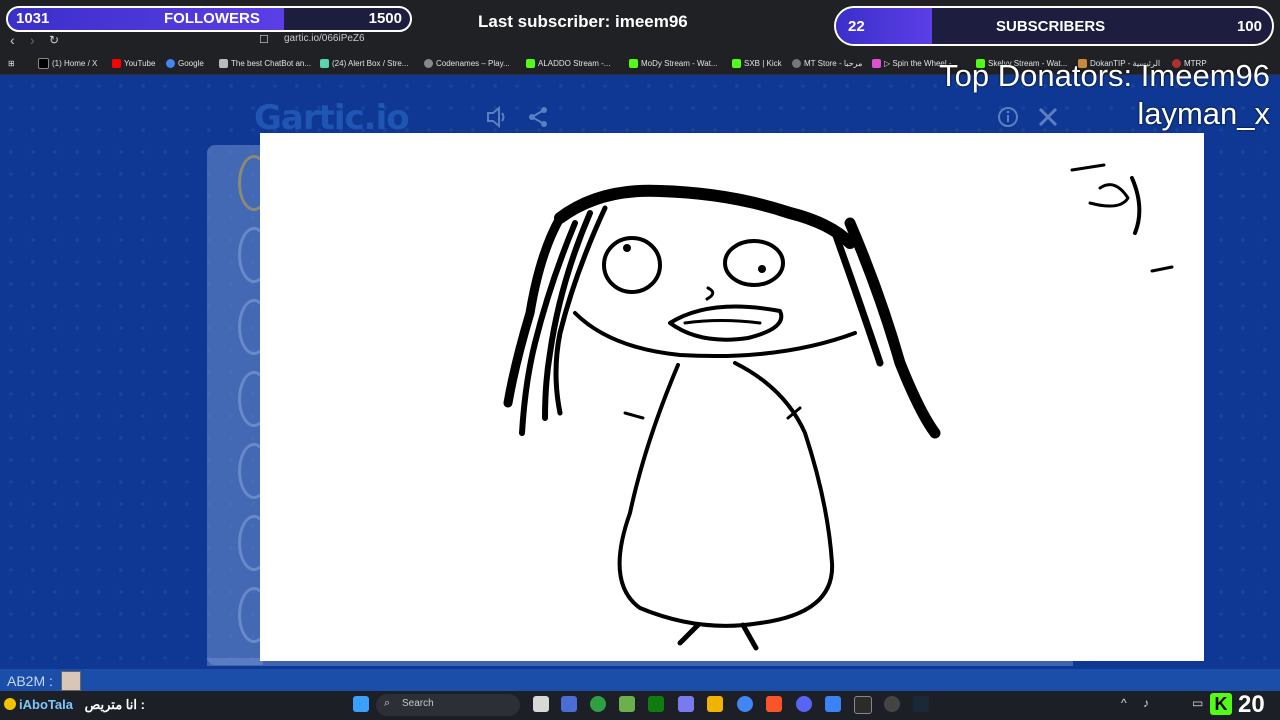 This screenshot has height=720, width=1280. I want to click on bookmark-item: SXB | Kick, so click(757, 63).